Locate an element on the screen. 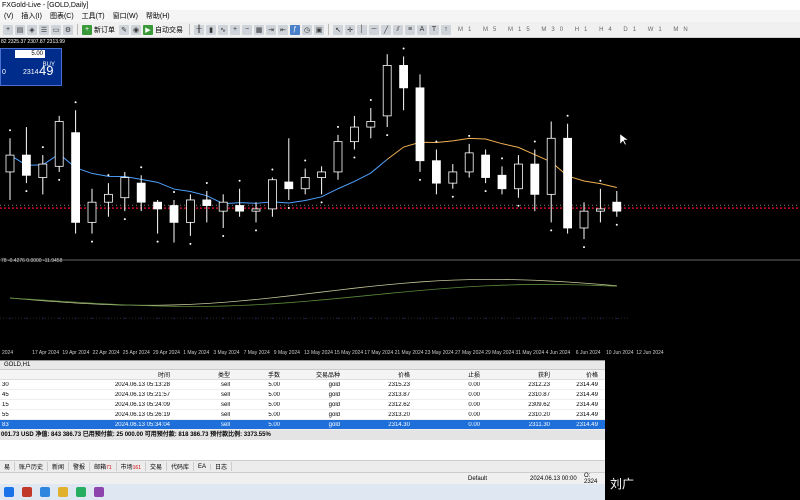 This screenshot has width=800, height=500. buy-price-big: 49 is located at coordinates (46, 70).